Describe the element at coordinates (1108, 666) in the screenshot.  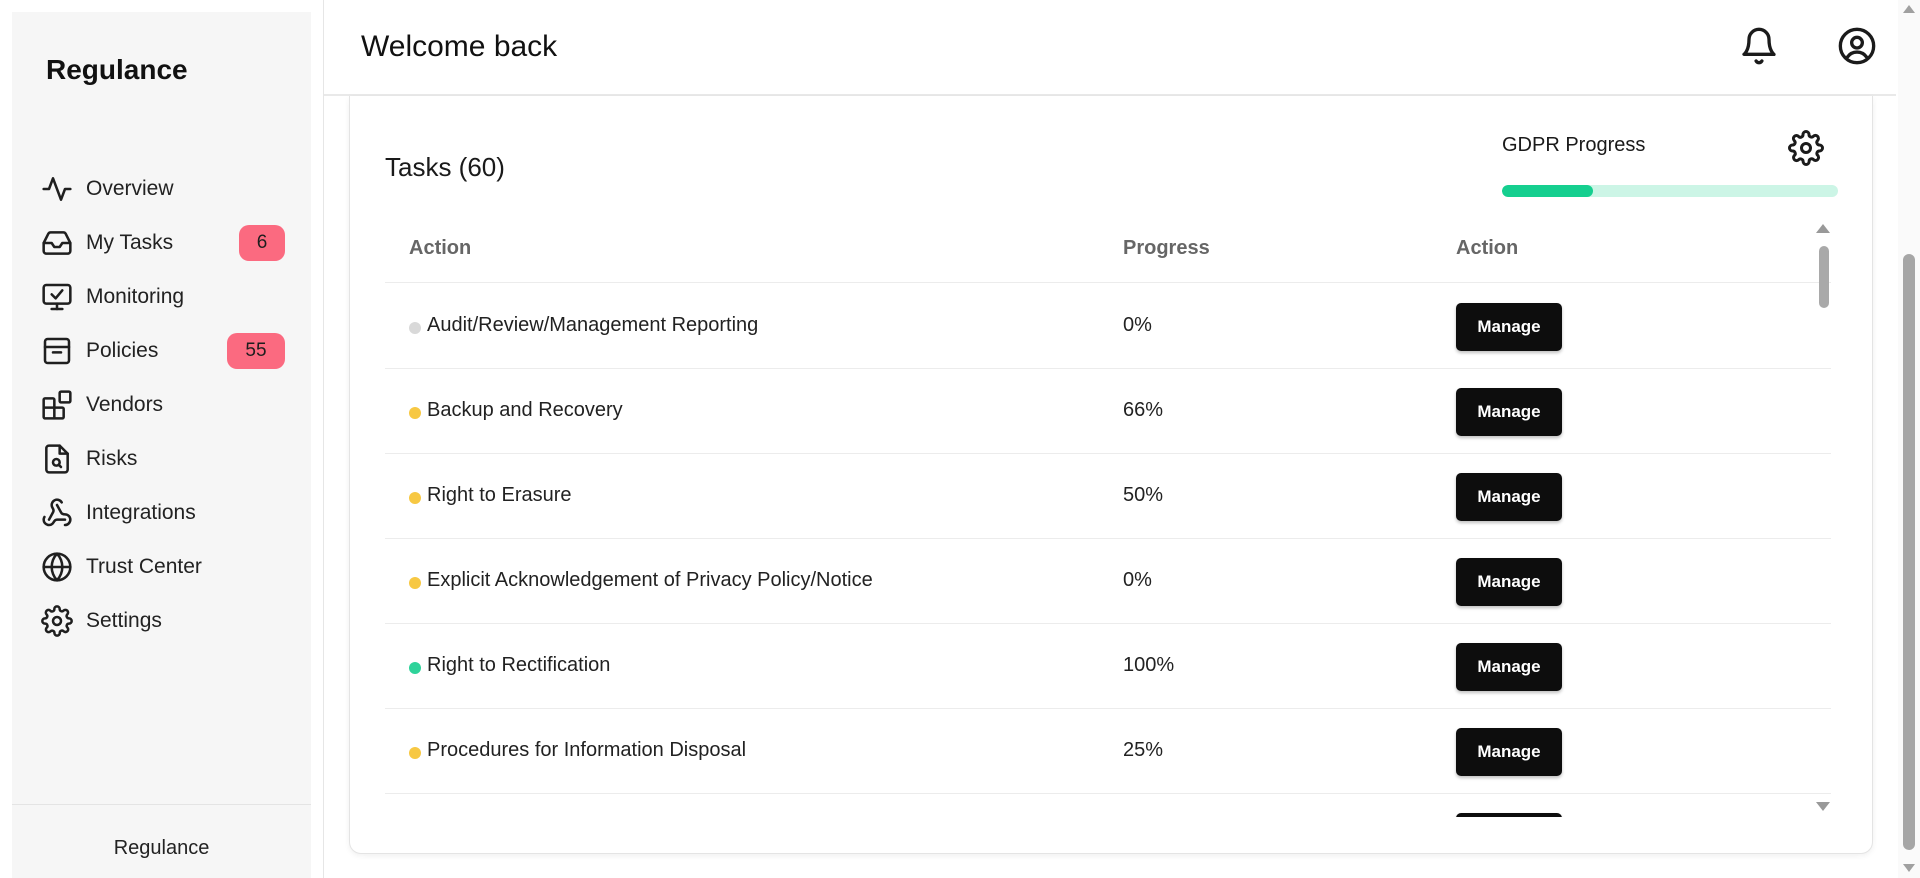
I see `table-row: Right to Rectification 100% Manage` at that location.